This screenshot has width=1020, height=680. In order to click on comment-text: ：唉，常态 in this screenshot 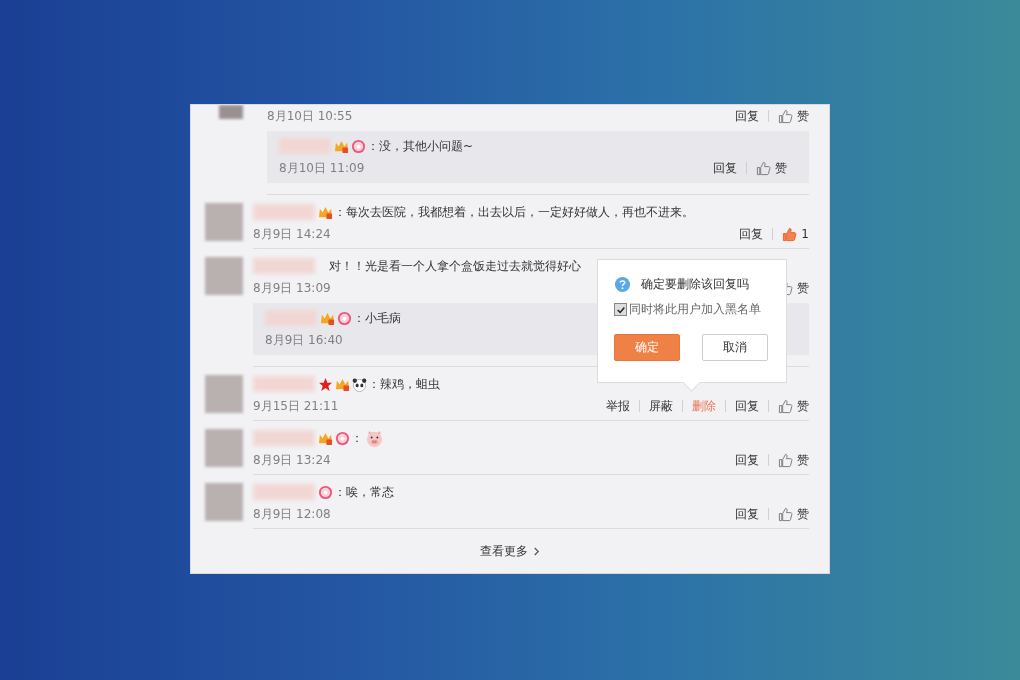, I will do `click(364, 492)`.